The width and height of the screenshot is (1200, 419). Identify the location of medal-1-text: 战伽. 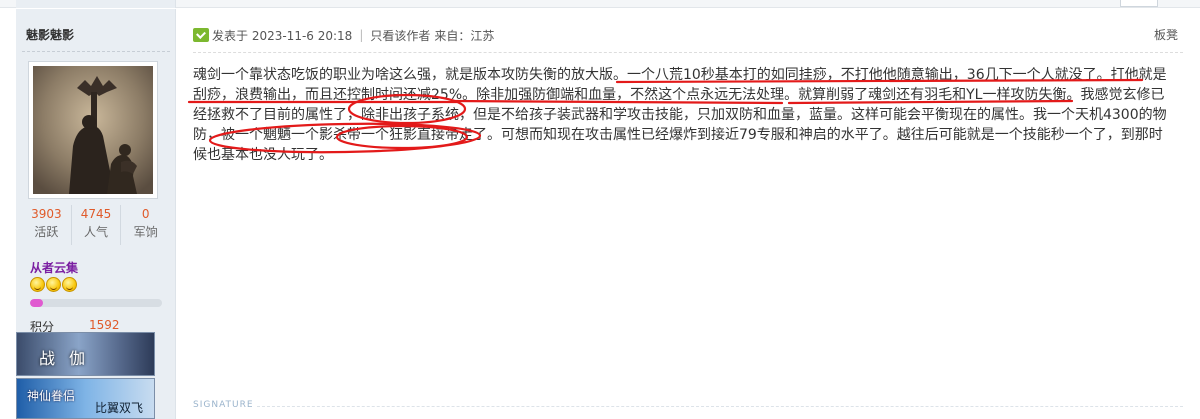
(69, 358).